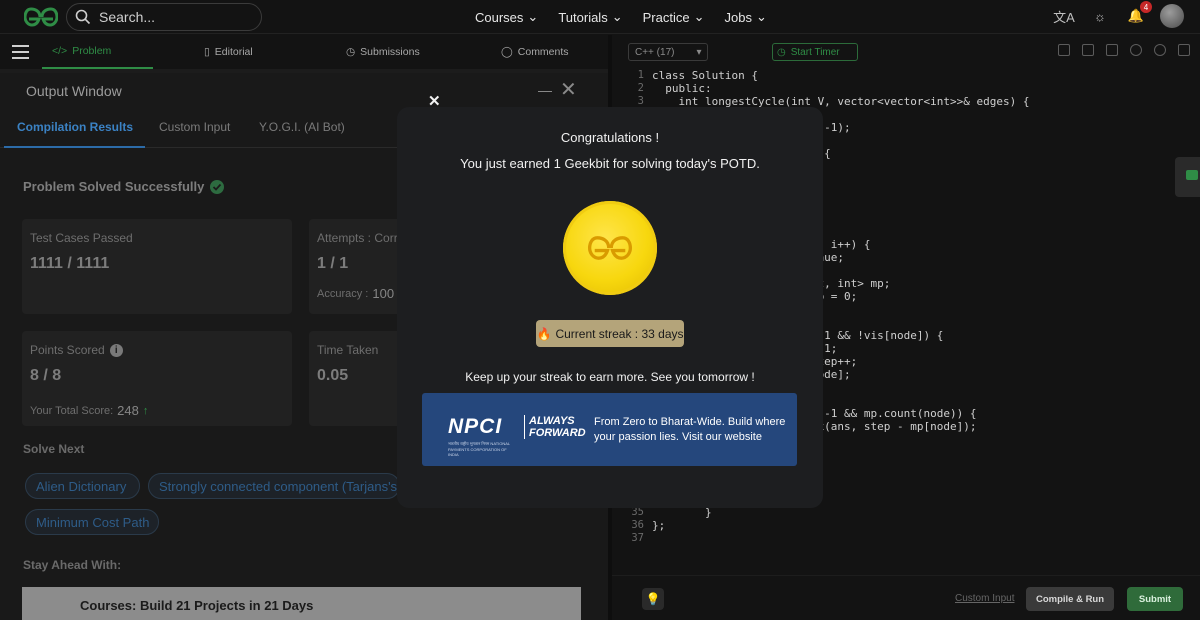 This screenshot has height=620, width=1200. Describe the element at coordinates (390, 52) in the screenshot. I see `tab-submissions-label: Submissions` at that location.